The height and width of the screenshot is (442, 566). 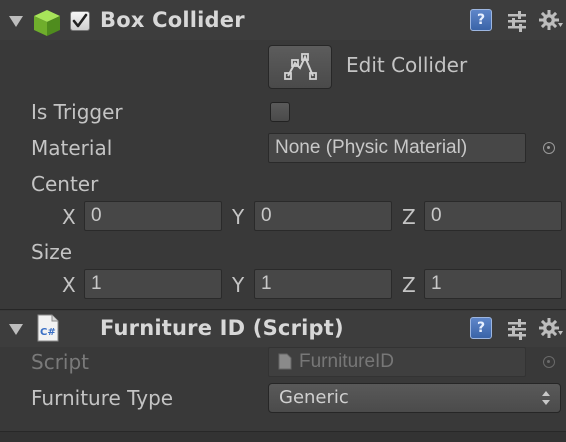 What do you see at coordinates (493, 216) in the screenshot?
I see `center-z-field: 0` at bounding box center [493, 216].